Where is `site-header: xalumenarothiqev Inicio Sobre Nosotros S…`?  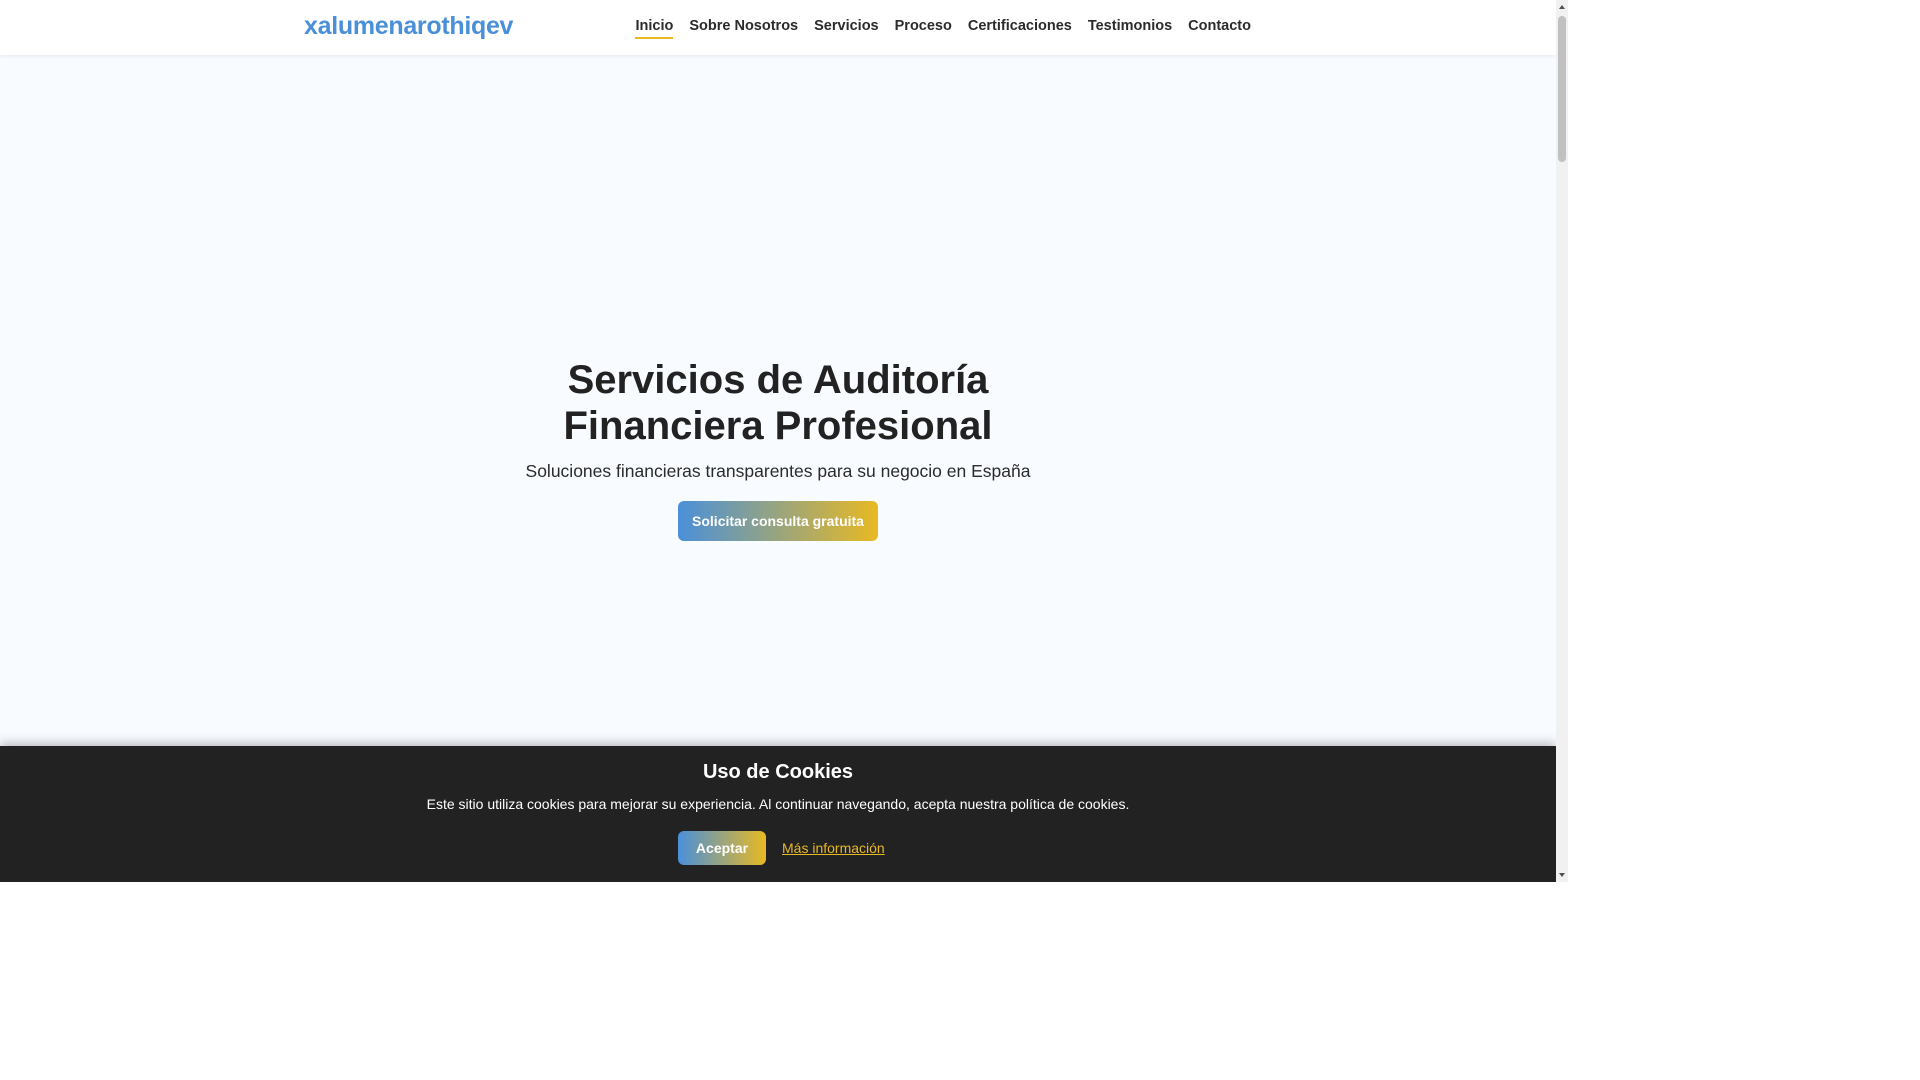
site-header: xalumenarothiqev Inicio Sobre Nosotros S… is located at coordinates (778, 27).